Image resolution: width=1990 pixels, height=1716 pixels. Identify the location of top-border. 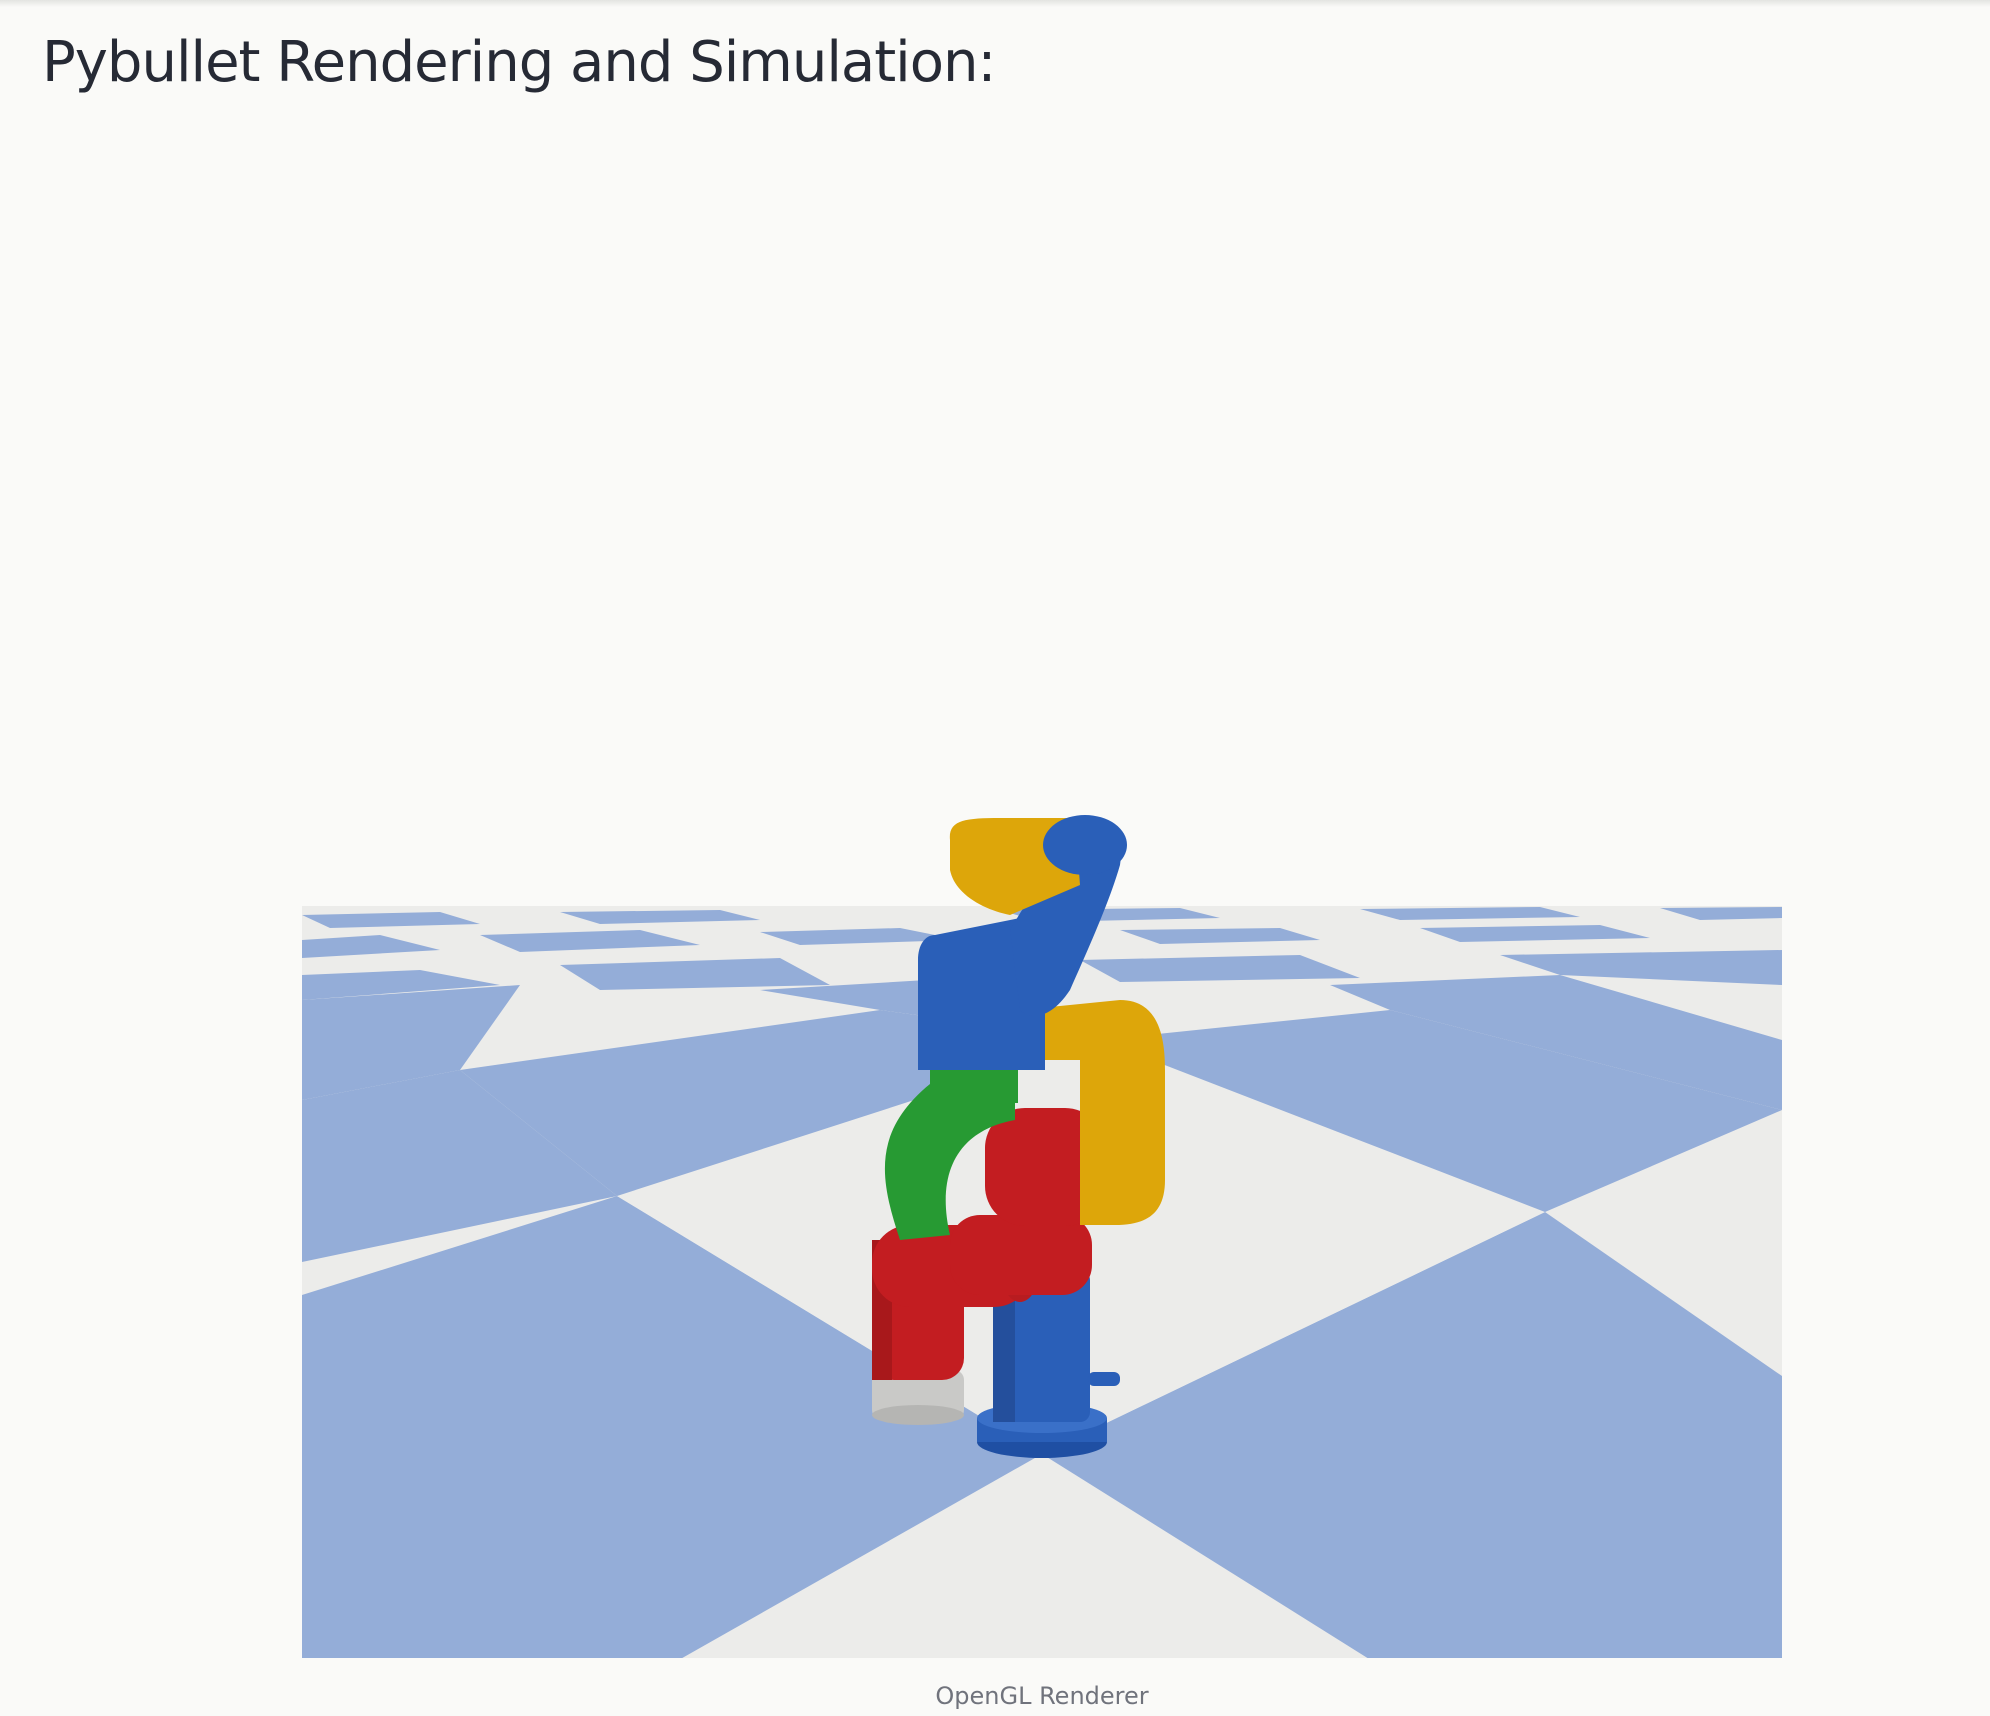
(995, 3).